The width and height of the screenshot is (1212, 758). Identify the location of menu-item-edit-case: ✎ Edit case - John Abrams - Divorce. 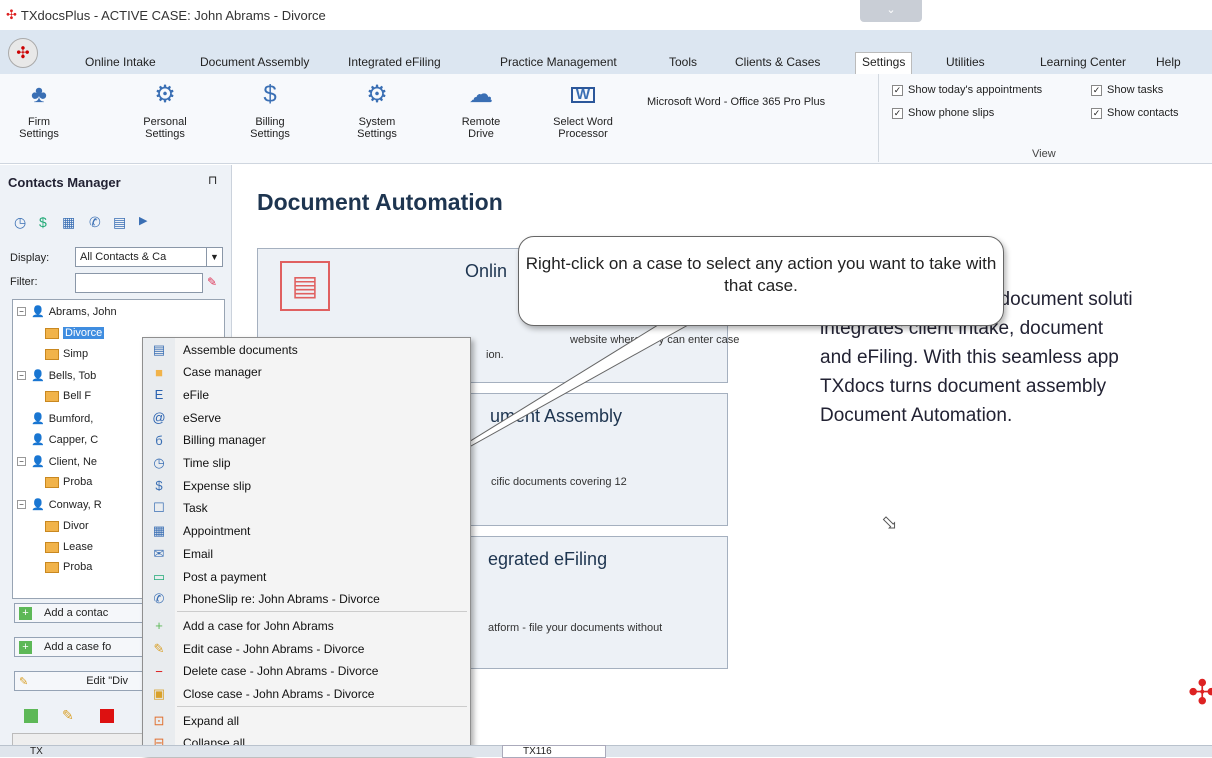
(306, 648).